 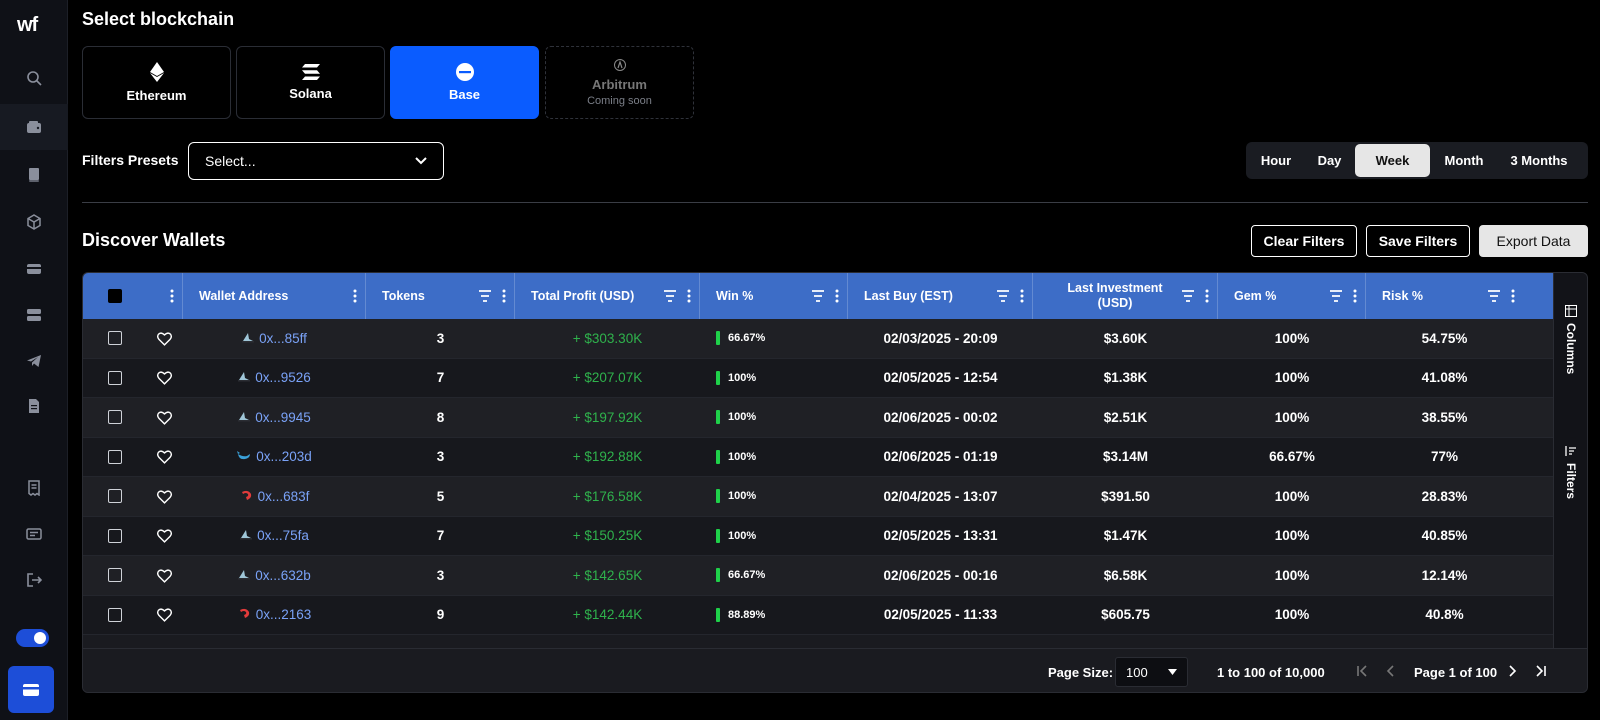 I want to click on clear-filters-button: Clear Filters, so click(x=1304, y=241).